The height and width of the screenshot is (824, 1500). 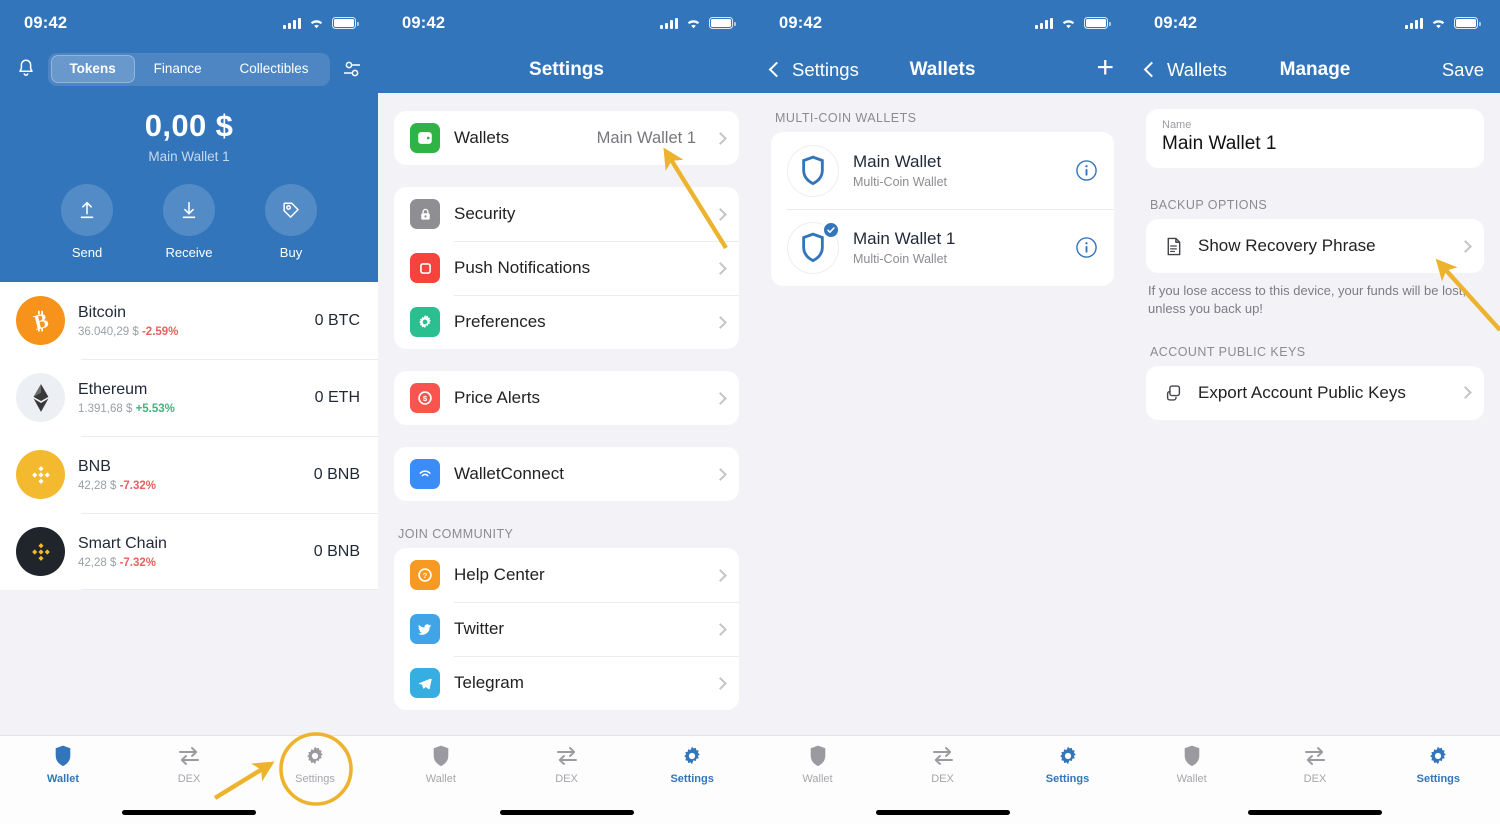 I want to click on wallet-info: Main Wallet 1 Multi-Coin Wallet, so click(x=957, y=247).